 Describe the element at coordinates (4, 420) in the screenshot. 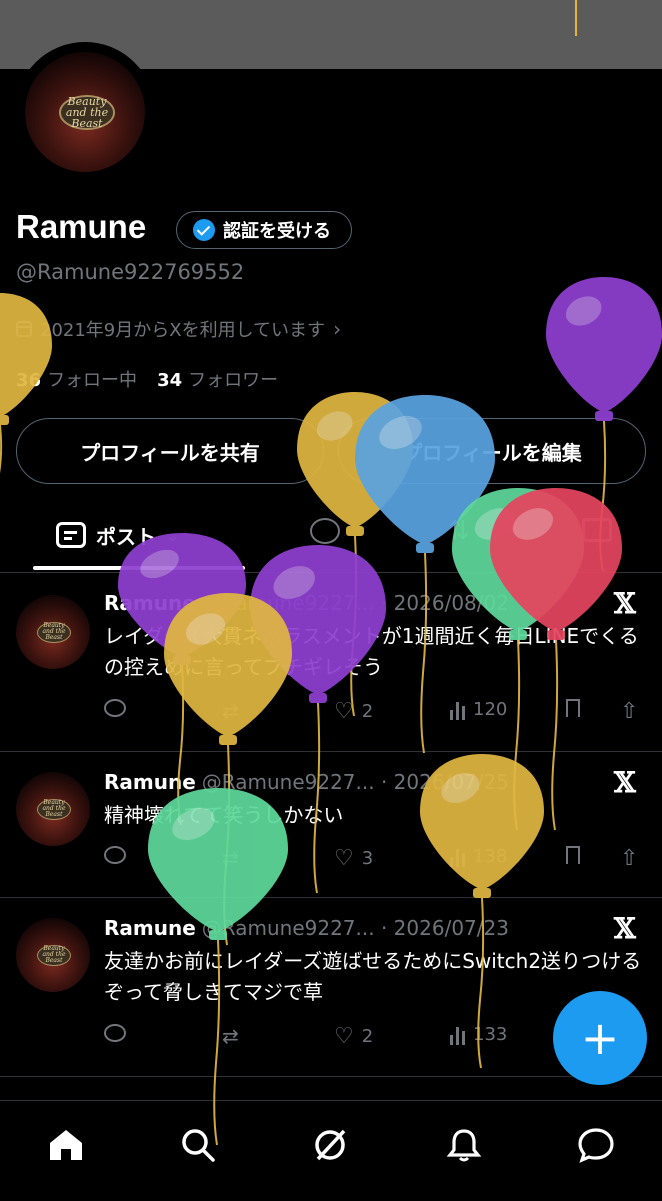

I see `balloon-knot` at that location.